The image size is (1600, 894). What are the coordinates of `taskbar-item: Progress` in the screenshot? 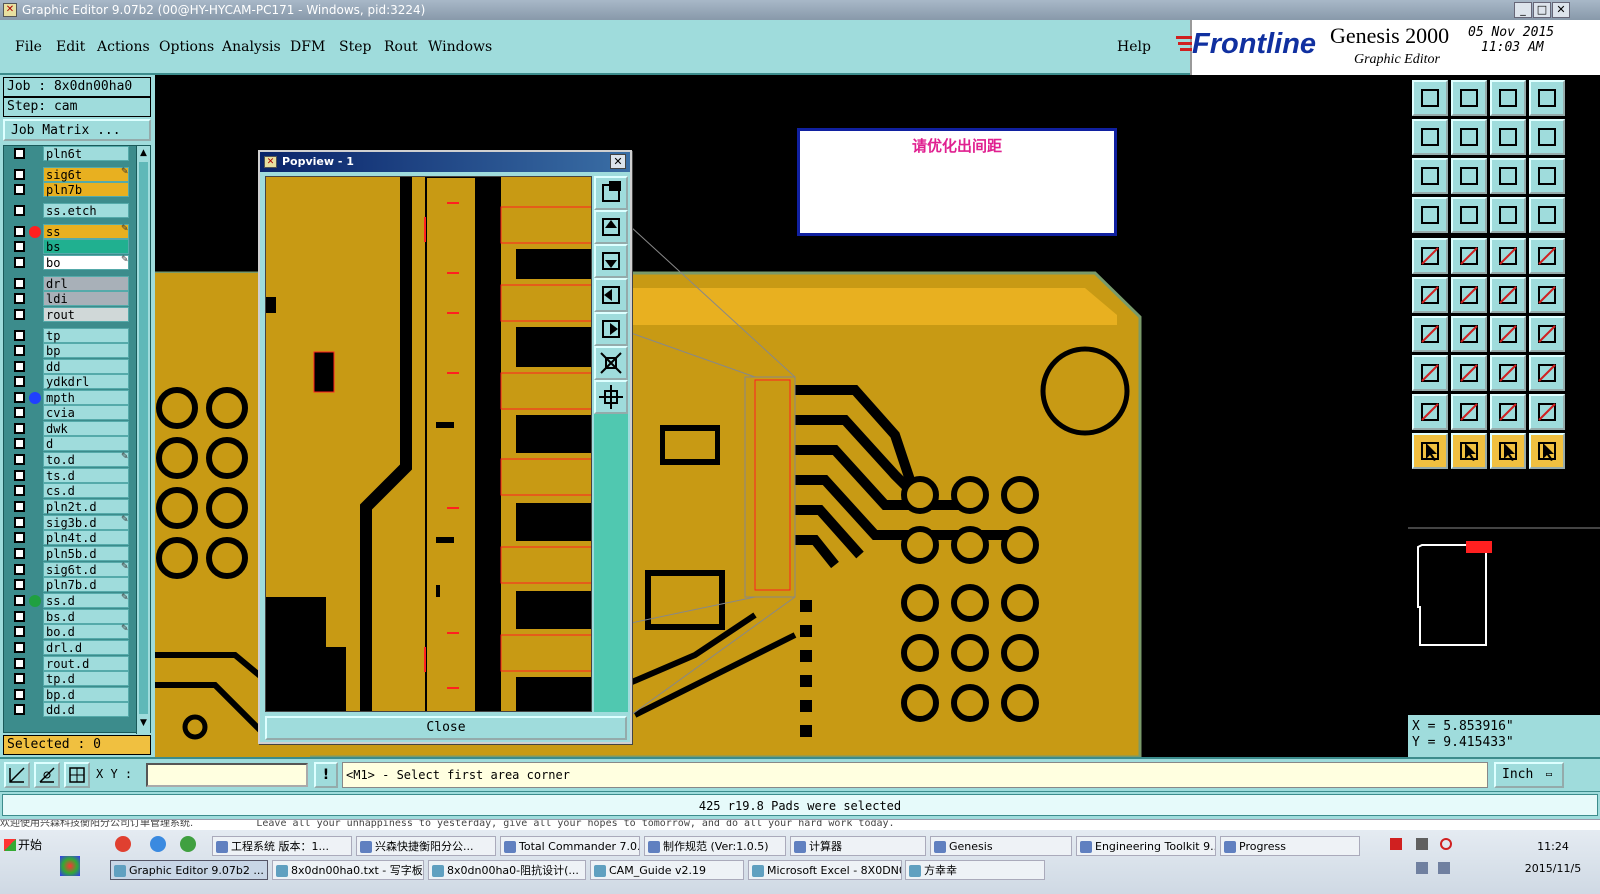 It's located at (1290, 846).